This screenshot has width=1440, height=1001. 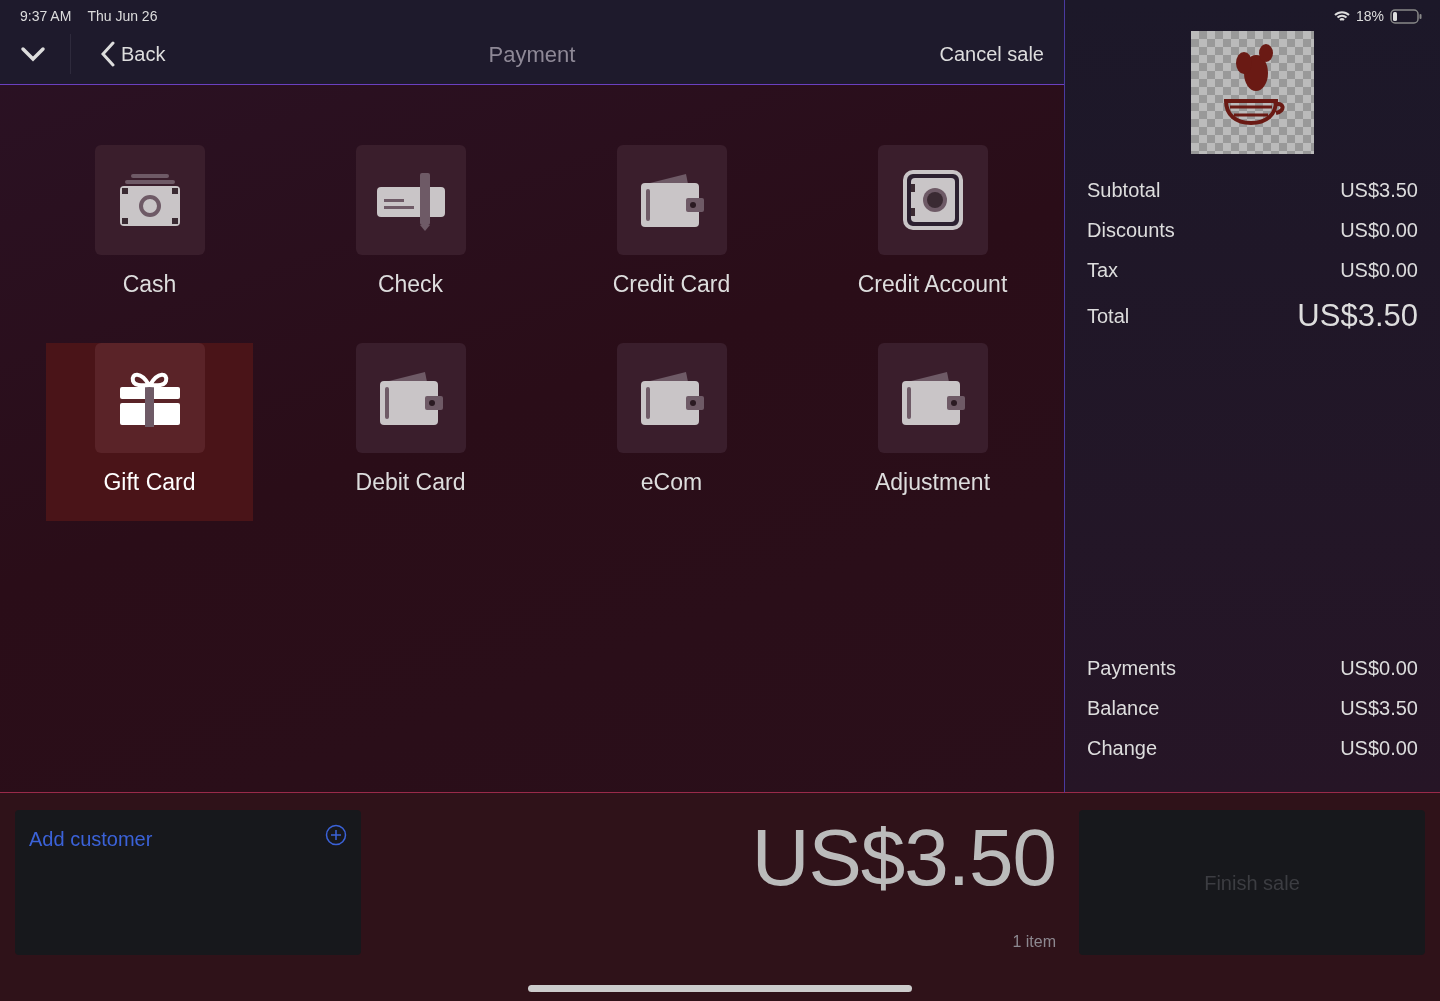 What do you see at coordinates (932, 234) in the screenshot?
I see `payment-method-tile: Credit Account` at bounding box center [932, 234].